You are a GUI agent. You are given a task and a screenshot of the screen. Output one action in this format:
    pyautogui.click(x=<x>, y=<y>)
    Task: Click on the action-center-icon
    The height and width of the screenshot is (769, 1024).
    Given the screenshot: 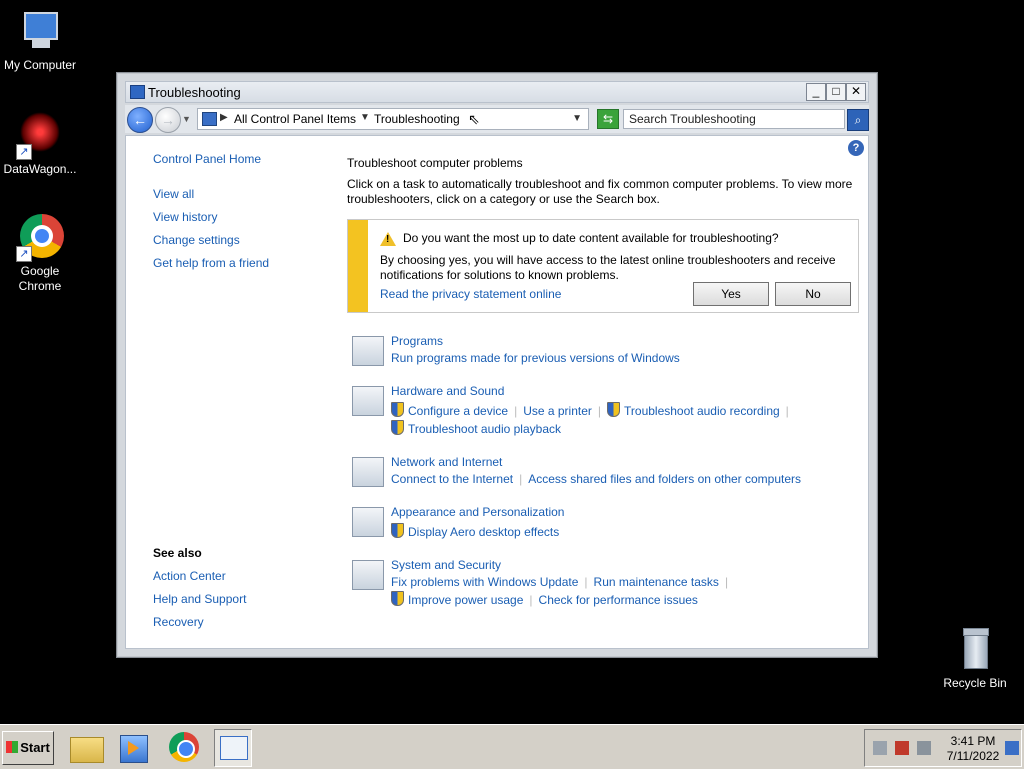 What is the action you would take?
    pyautogui.click(x=902, y=748)
    